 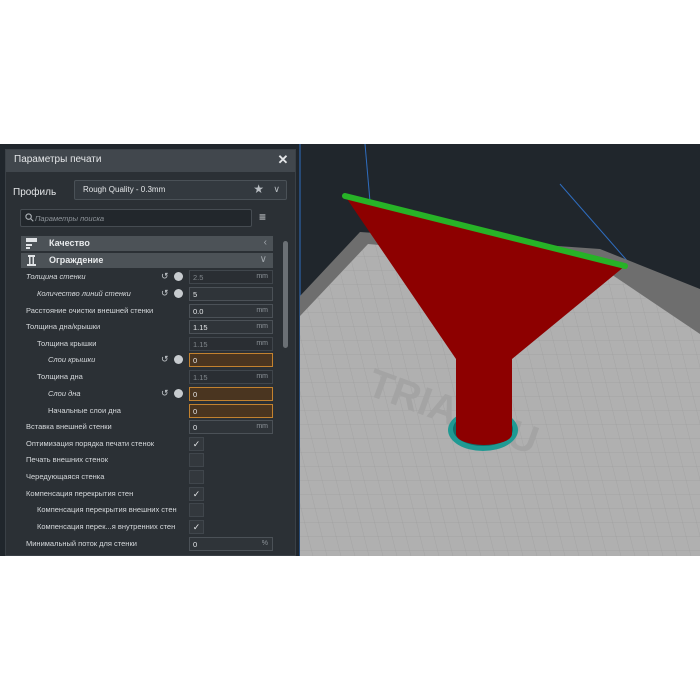 What do you see at coordinates (265, 217) in the screenshot?
I see `menu-icon: ≡` at bounding box center [265, 217].